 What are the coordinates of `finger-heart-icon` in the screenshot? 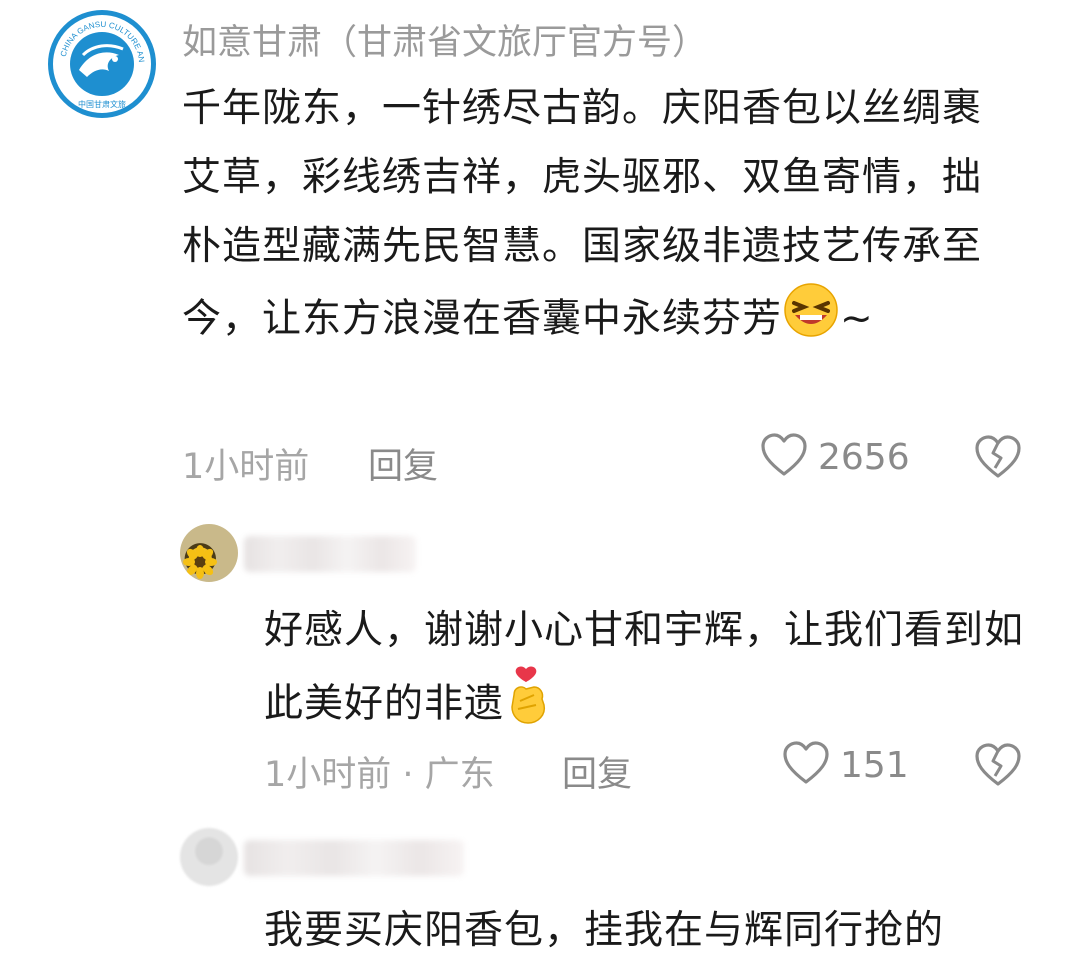 It's located at (529, 706).